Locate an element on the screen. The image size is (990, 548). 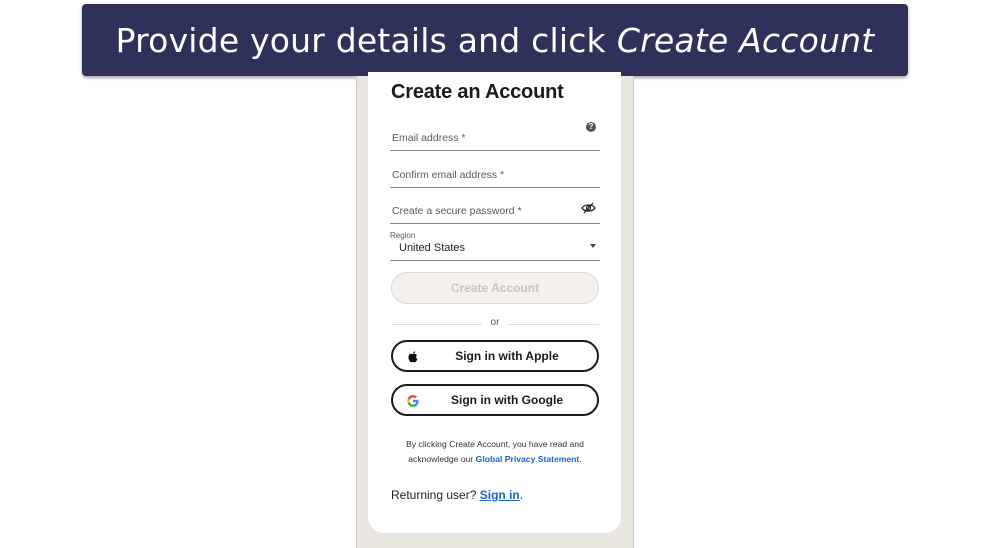
privacy-statement-link: Global Privacy Statement is located at coordinates (528, 459).